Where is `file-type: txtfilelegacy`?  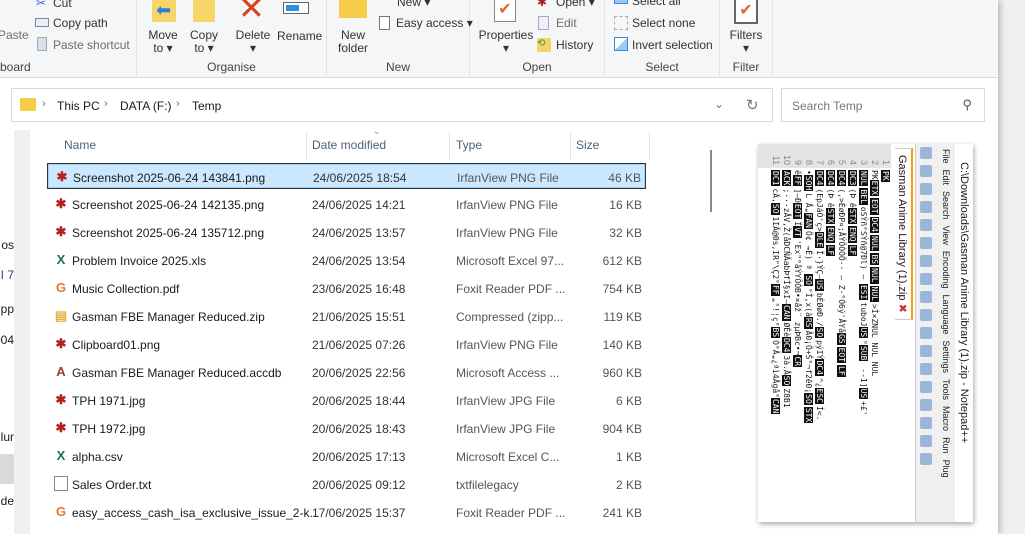
file-type: txtfilelegacy is located at coordinates (487, 485).